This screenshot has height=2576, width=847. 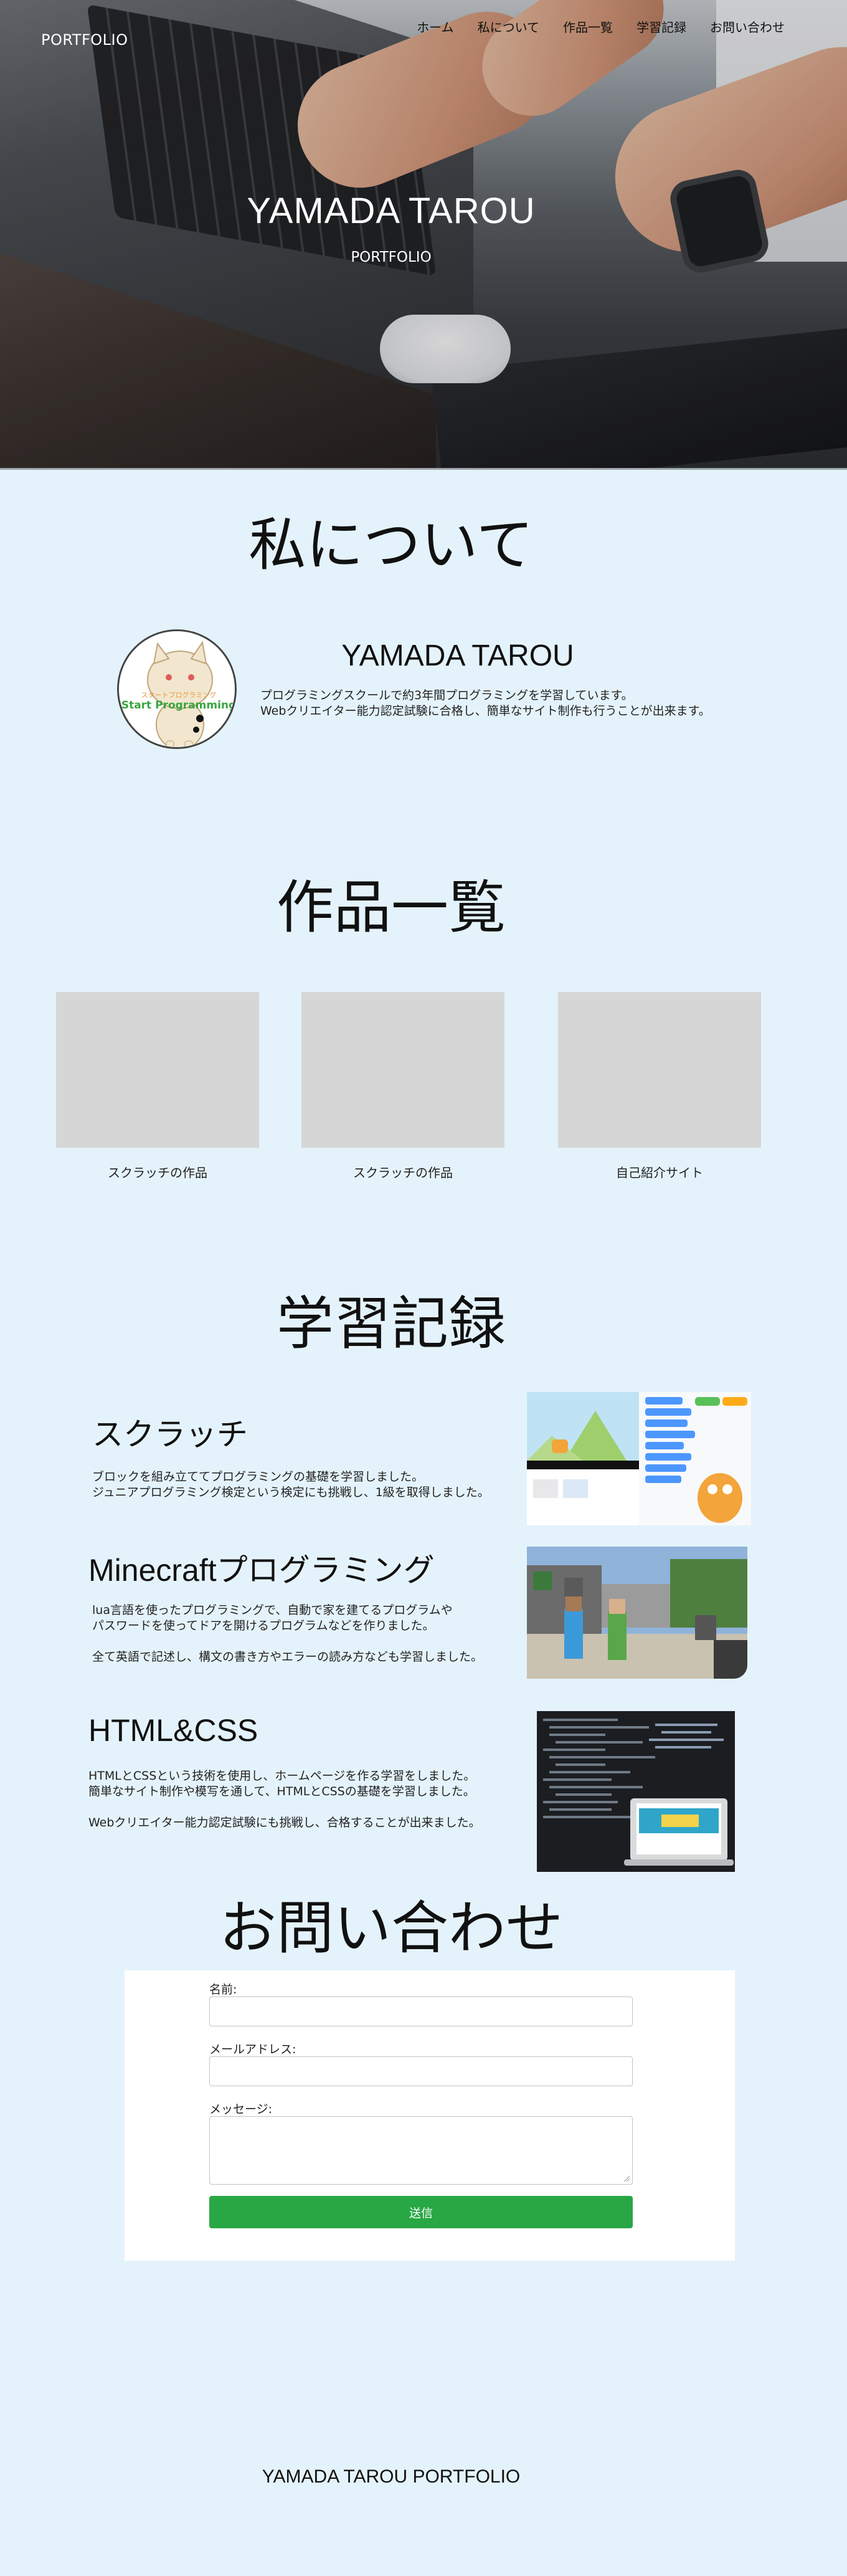 I want to click on works-heading: 作品一覧, so click(x=391, y=907).